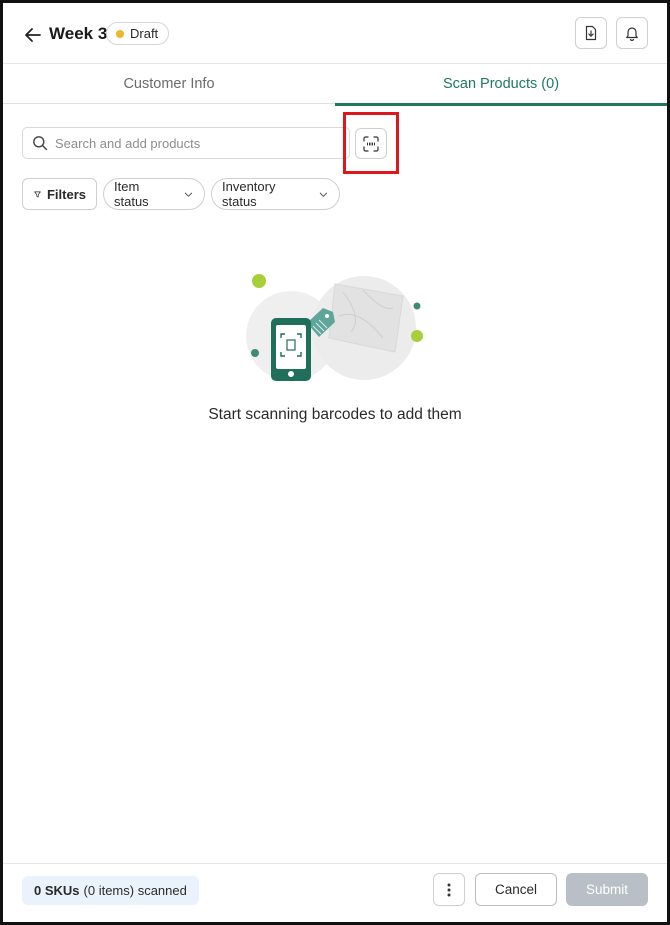 This screenshot has height=925, width=670. I want to click on bell-icon, so click(632, 34).